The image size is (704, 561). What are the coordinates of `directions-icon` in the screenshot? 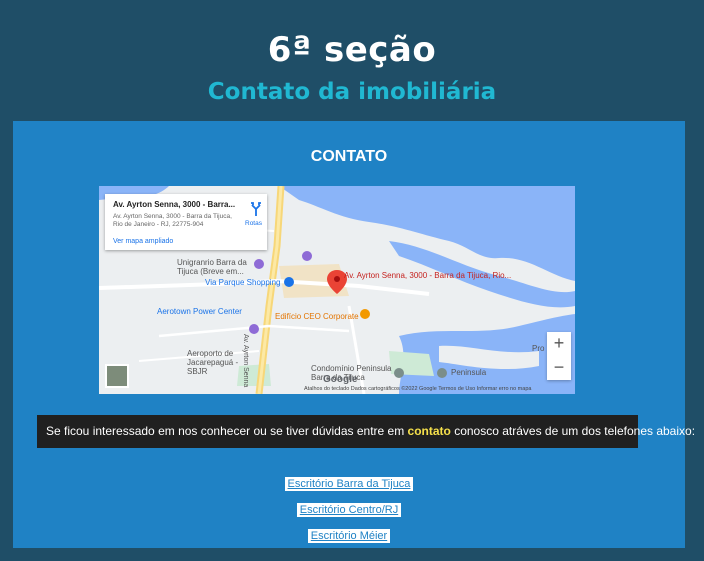 It's located at (256, 209).